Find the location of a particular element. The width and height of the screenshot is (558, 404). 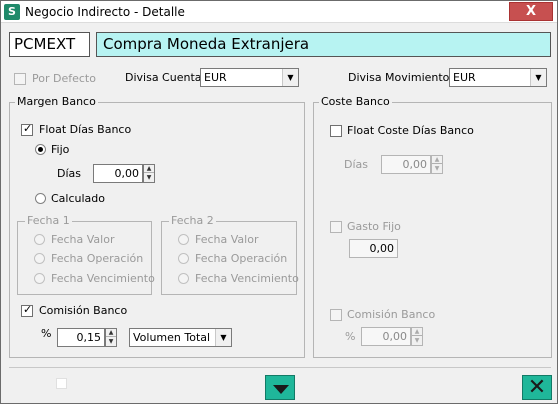

float-coste-dias-checkbox is located at coordinates (336, 131).